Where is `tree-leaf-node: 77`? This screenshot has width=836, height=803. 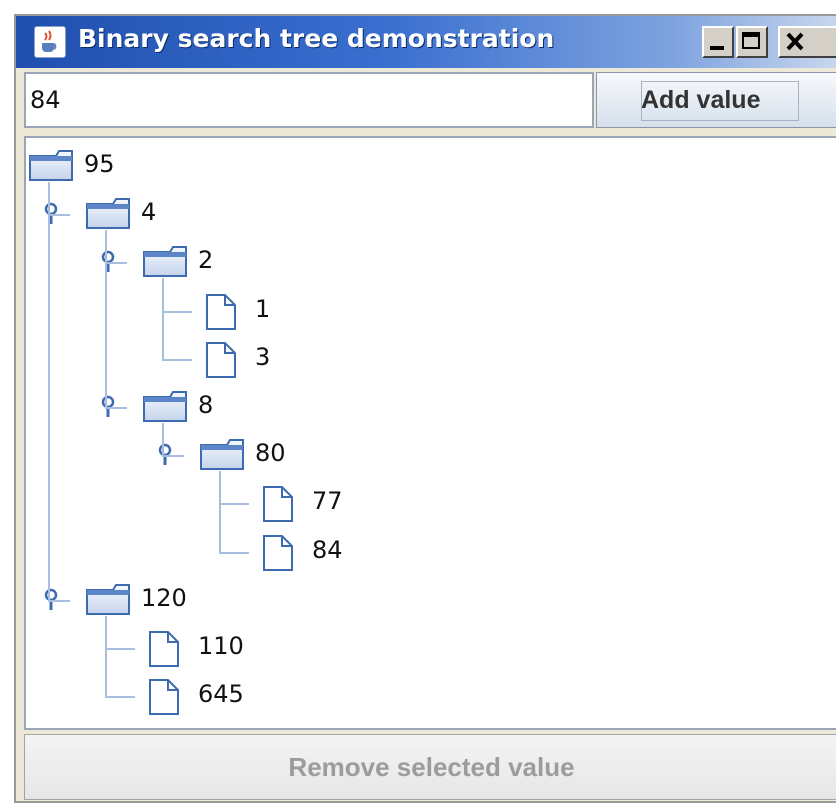
tree-leaf-node: 77 is located at coordinates (491, 503).